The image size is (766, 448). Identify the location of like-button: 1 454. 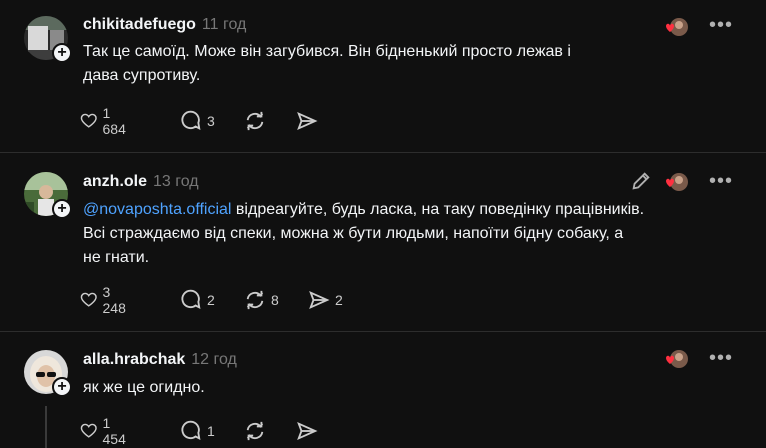
(105, 431).